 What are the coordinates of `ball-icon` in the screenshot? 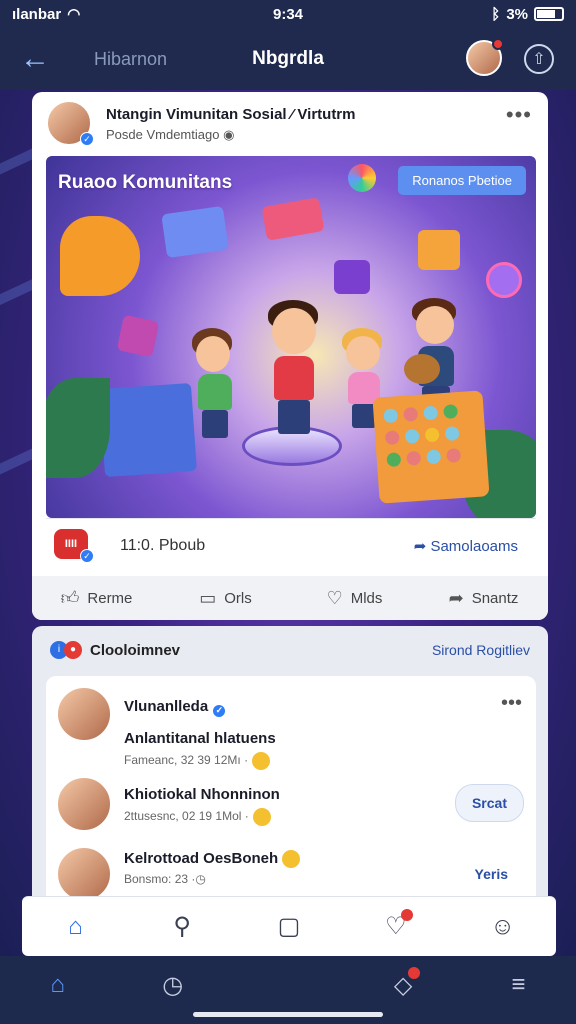 It's located at (362, 178).